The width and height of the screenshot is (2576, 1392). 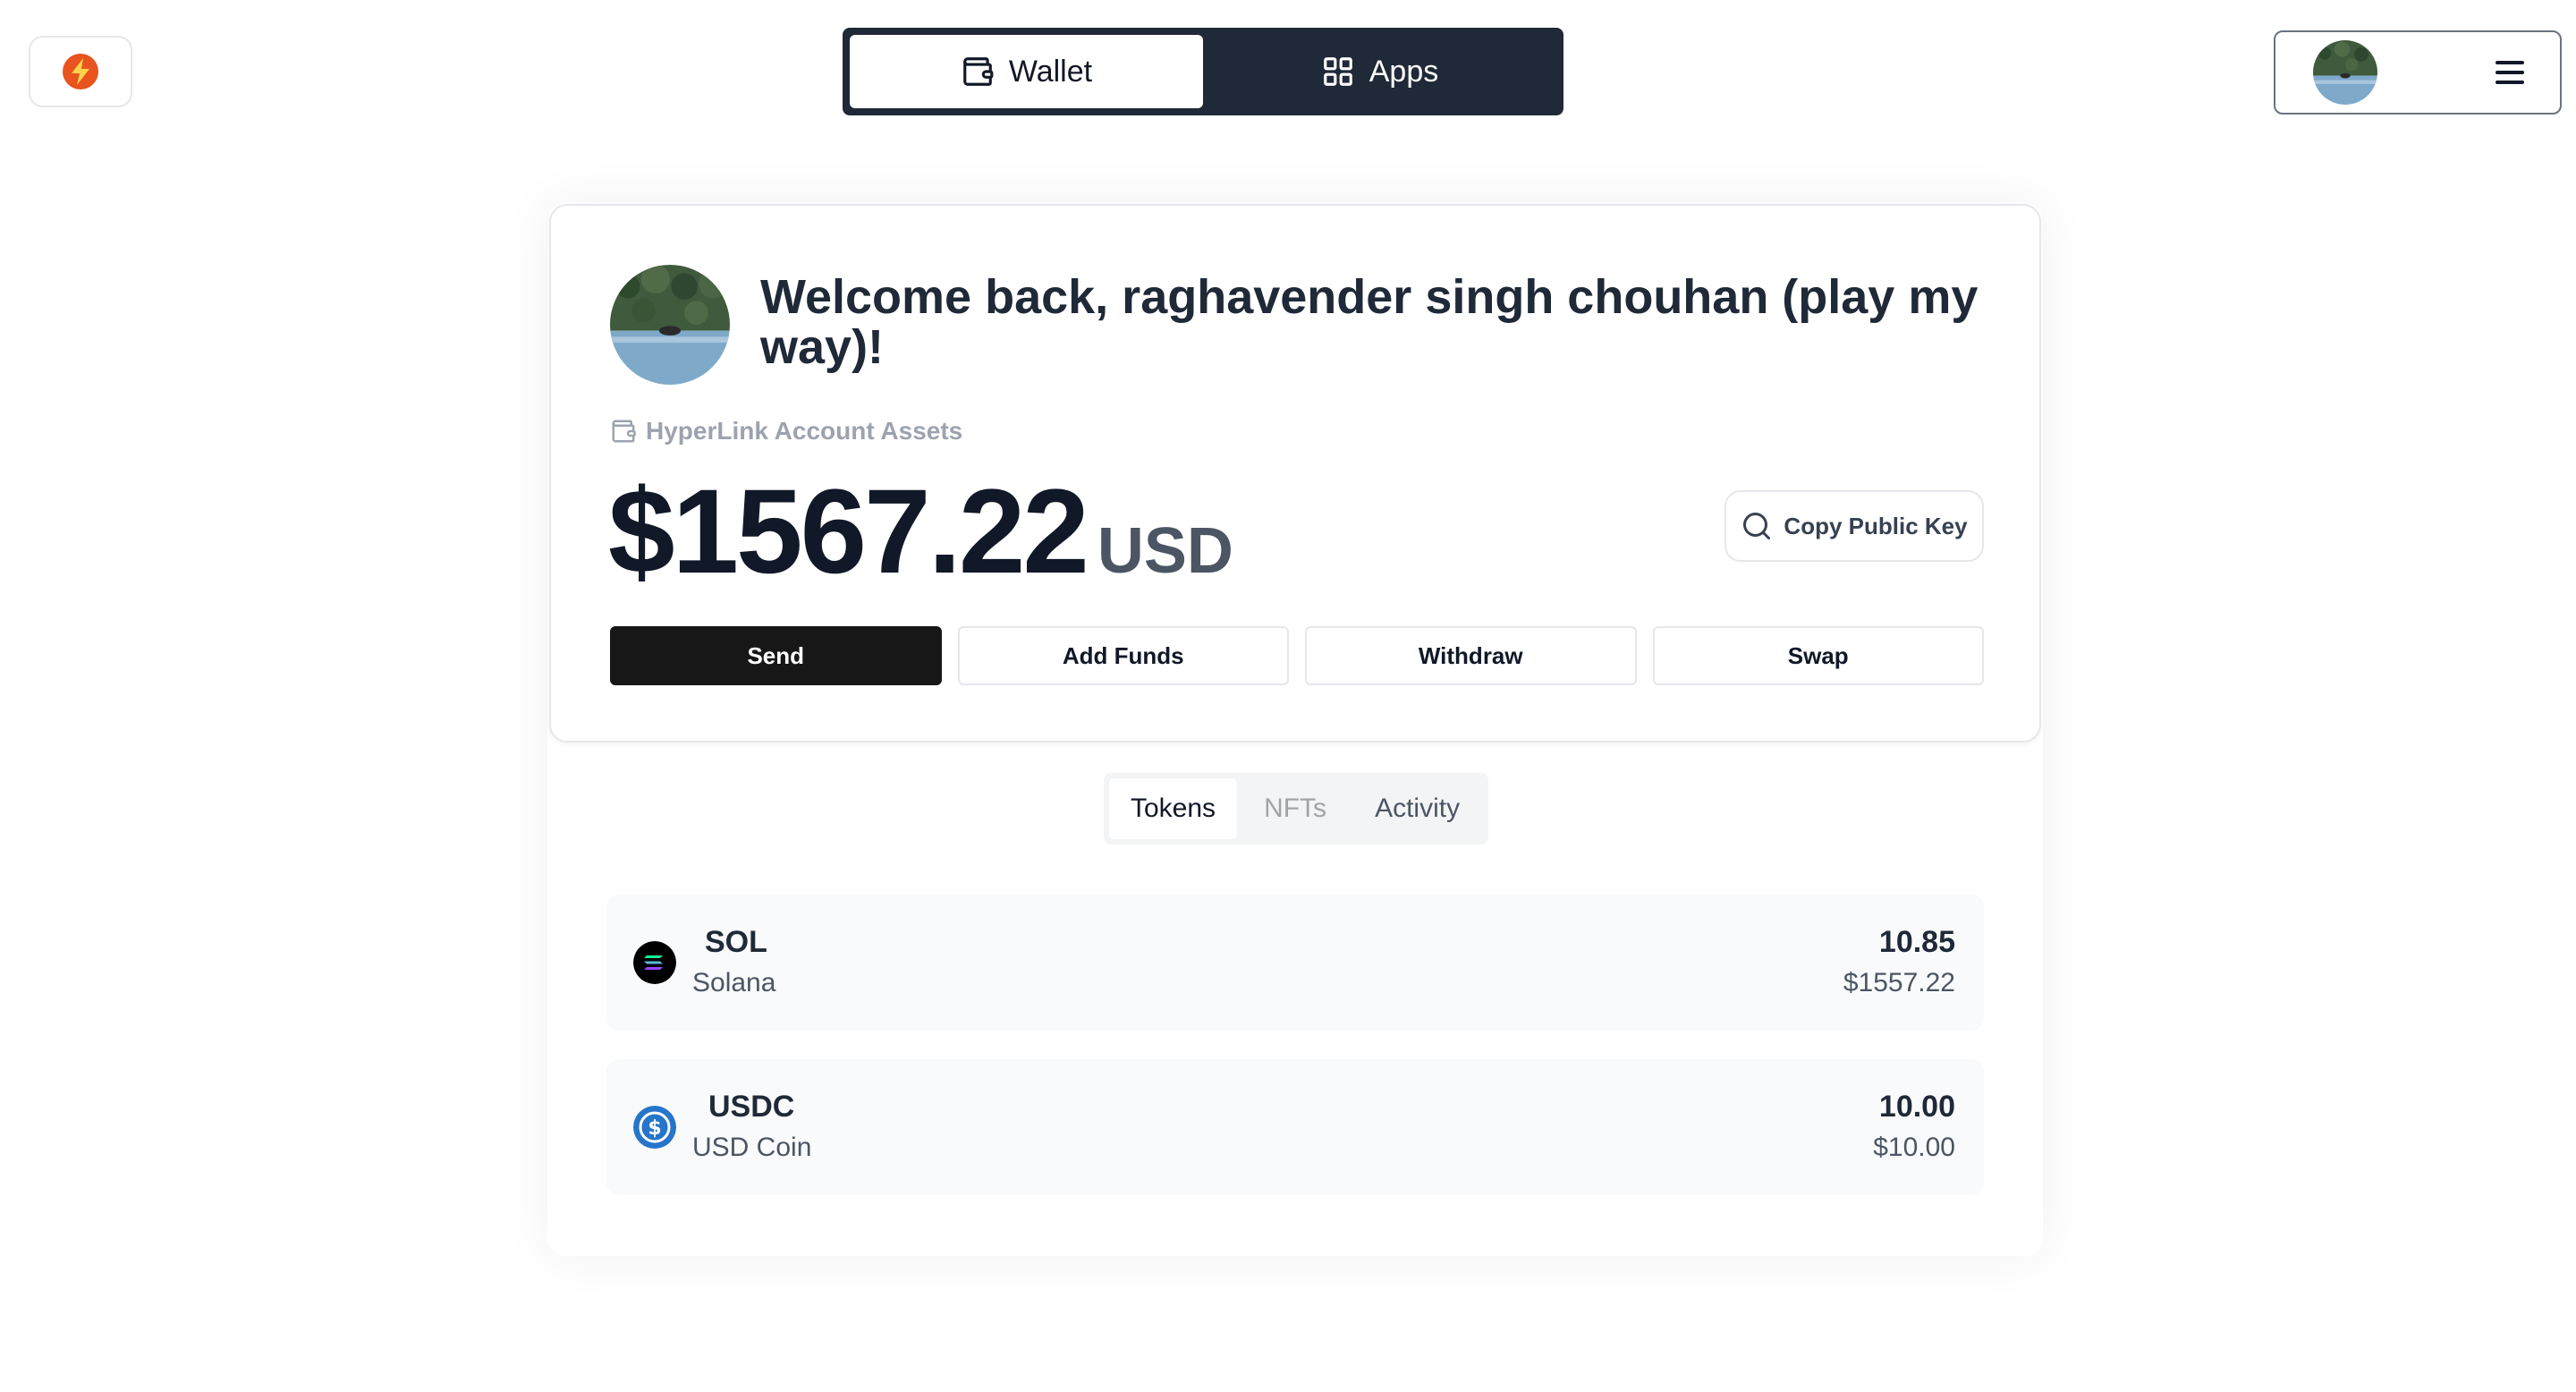 I want to click on token-value: $10.00, so click(x=1914, y=1147).